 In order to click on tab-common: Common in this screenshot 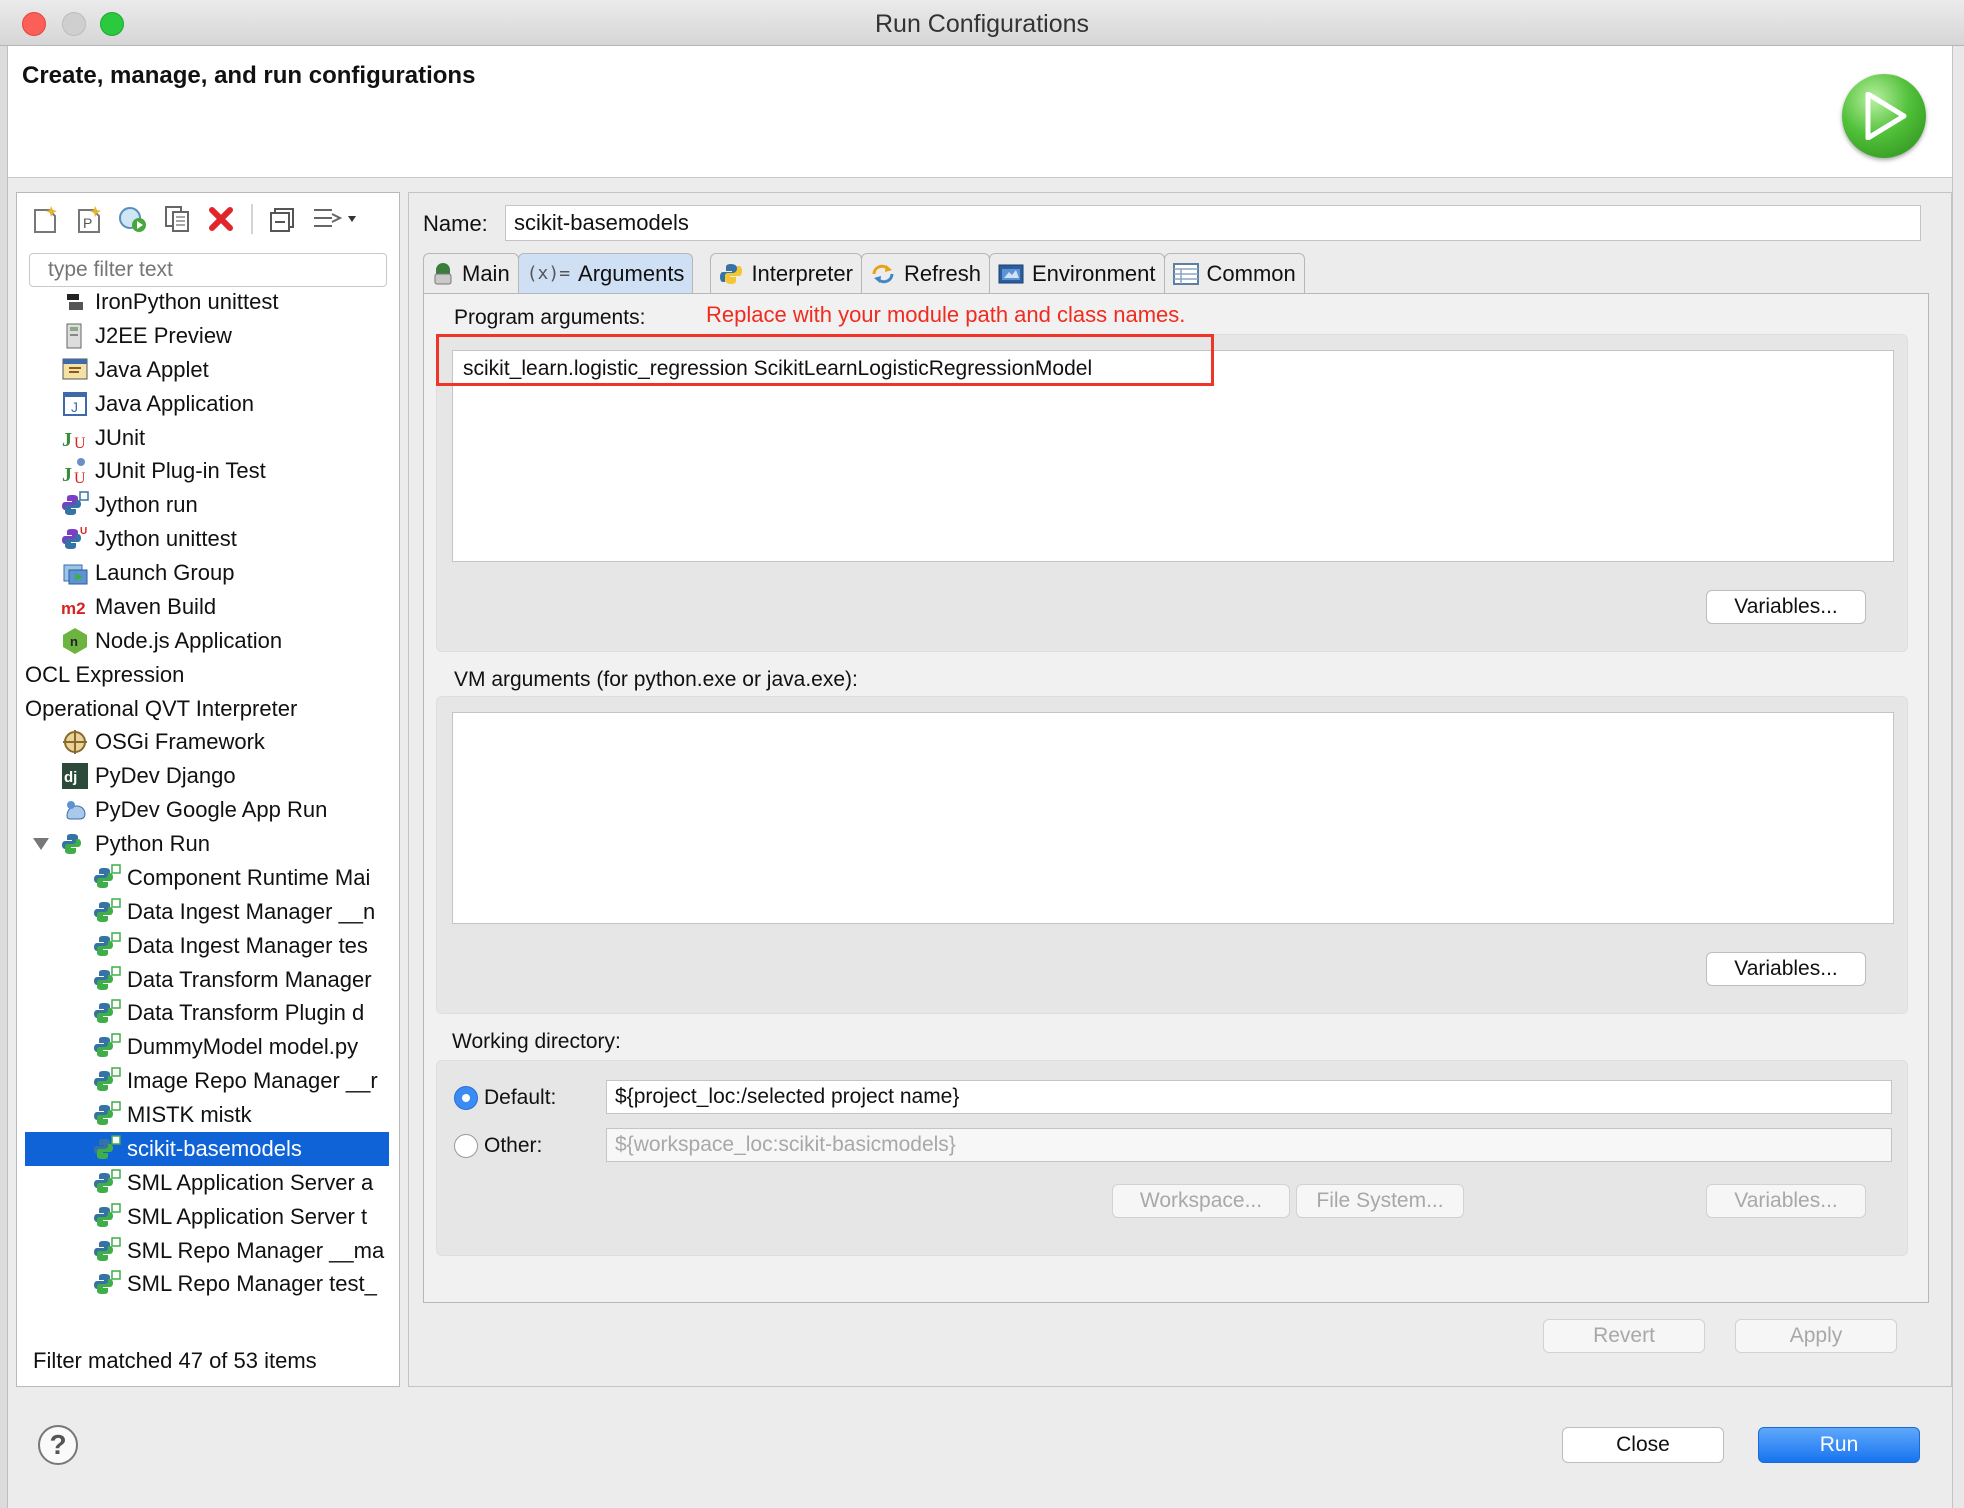, I will do `click(1234, 273)`.